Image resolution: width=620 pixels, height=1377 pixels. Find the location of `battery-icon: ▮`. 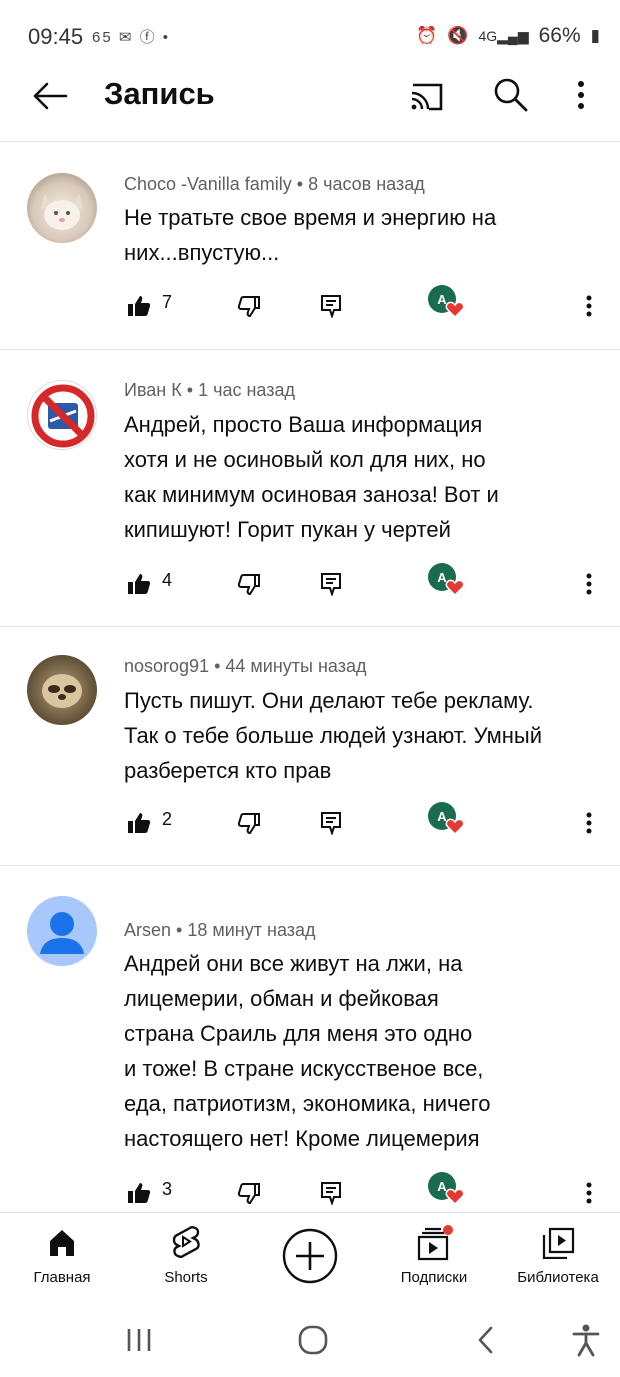

battery-icon: ▮ is located at coordinates (595, 35).